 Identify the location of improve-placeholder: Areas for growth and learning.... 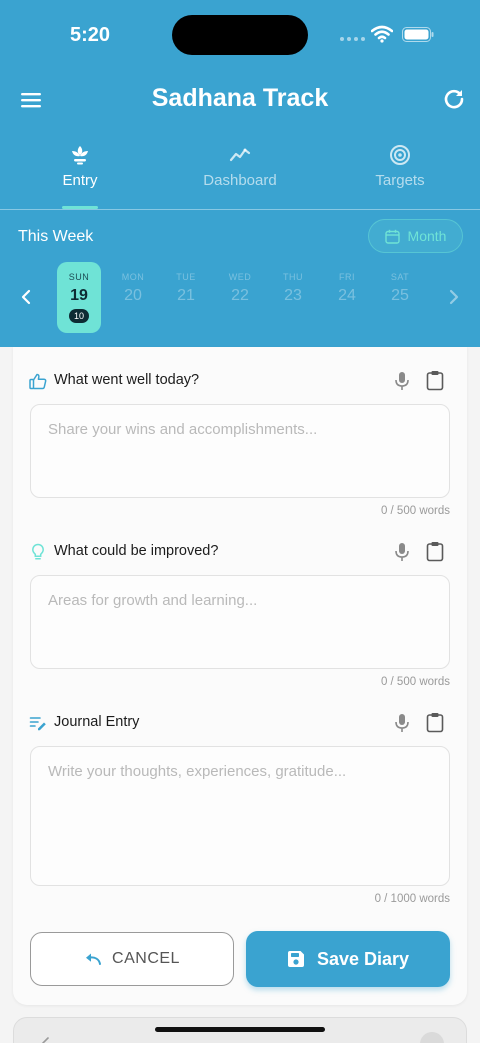
(153, 600).